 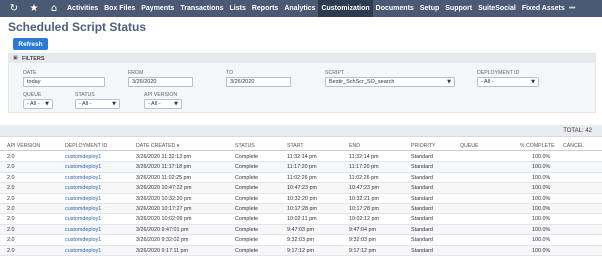 What do you see at coordinates (429, 8) in the screenshot?
I see `nav-setup: Setup` at bounding box center [429, 8].